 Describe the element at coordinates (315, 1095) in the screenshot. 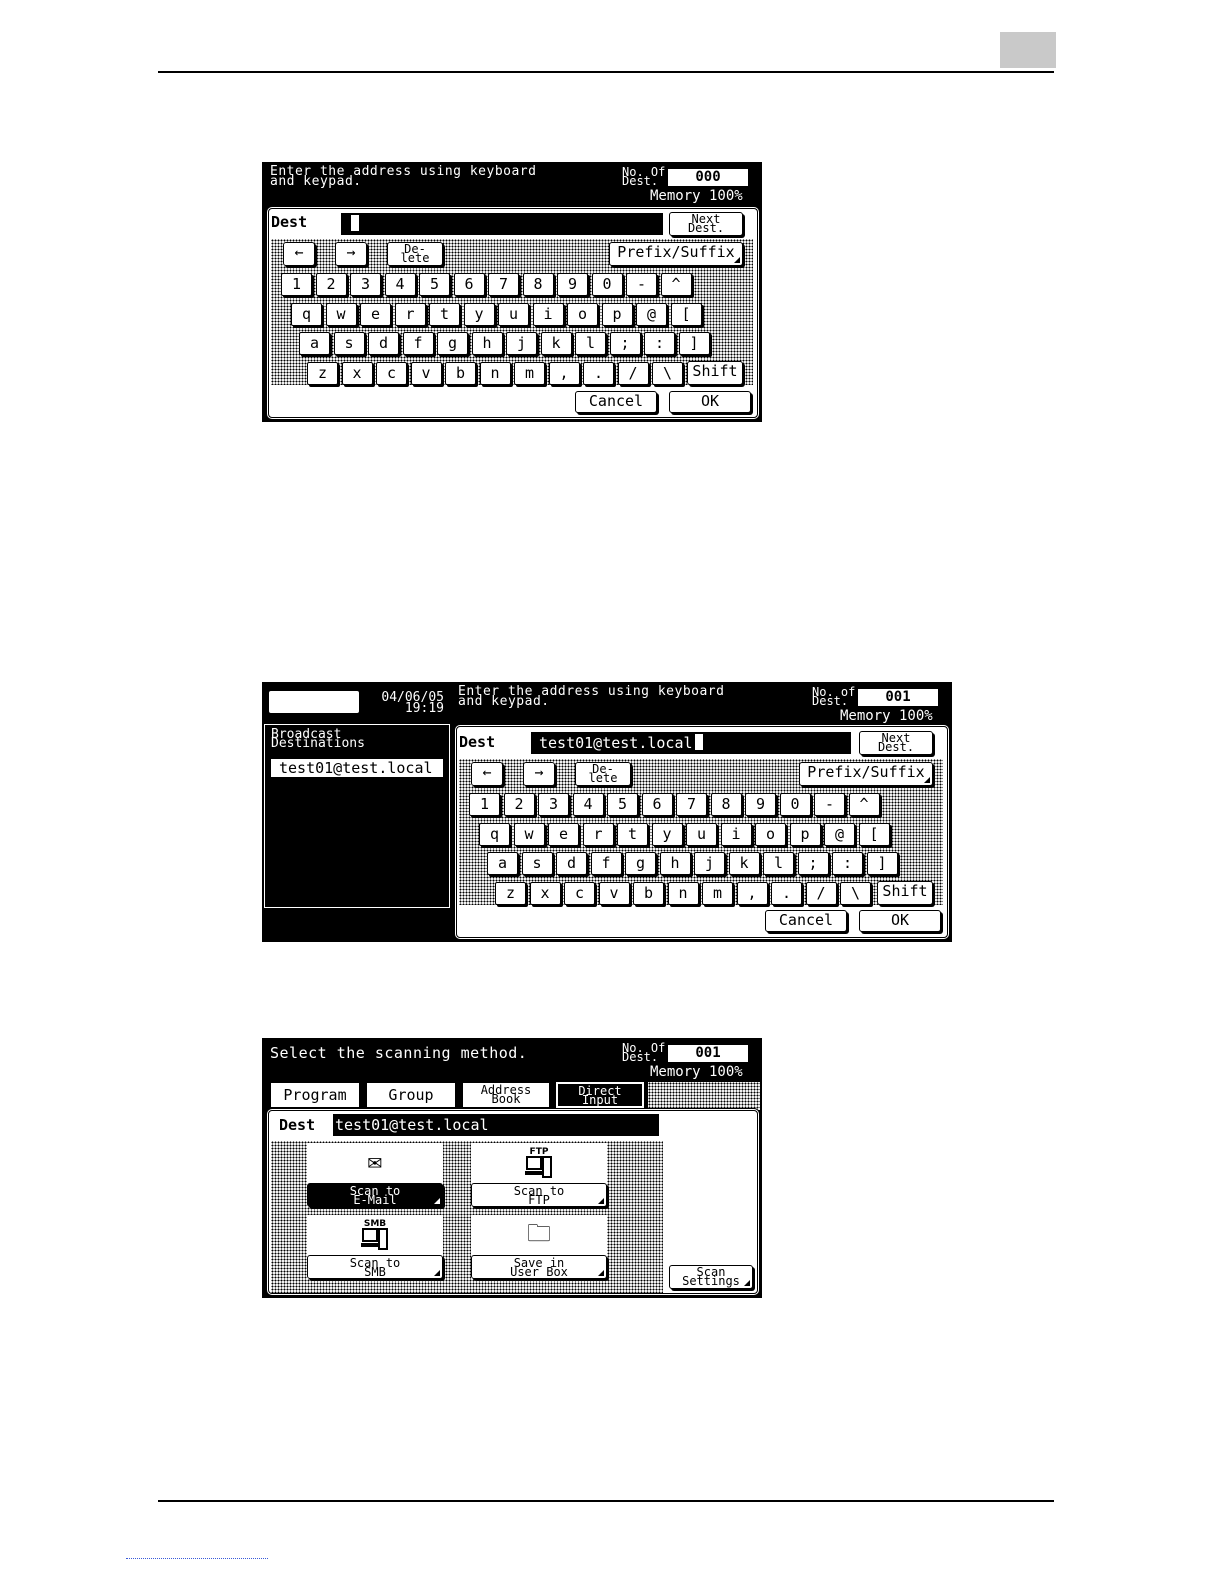

I see `tab-program: Program` at that location.